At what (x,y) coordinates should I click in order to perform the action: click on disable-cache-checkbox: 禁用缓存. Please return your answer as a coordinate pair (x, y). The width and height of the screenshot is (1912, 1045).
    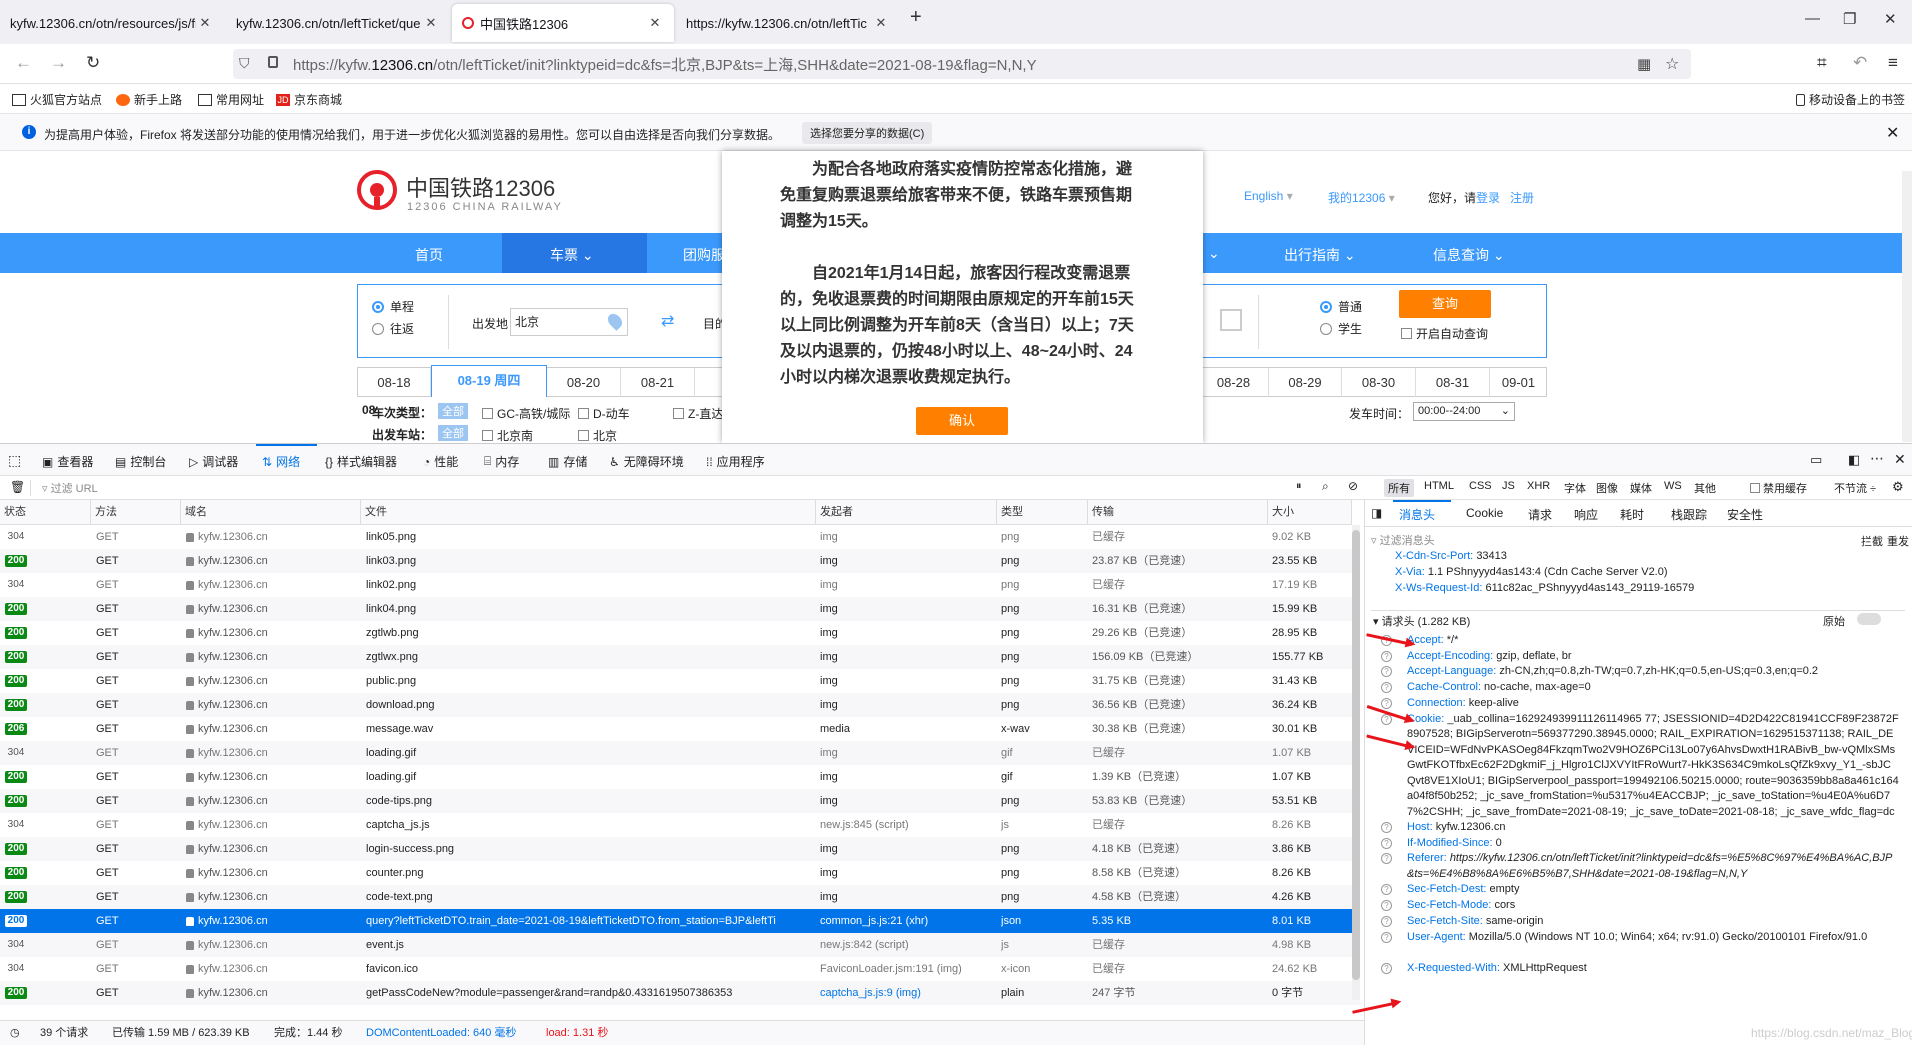
    Looking at the image, I should click on (1778, 488).